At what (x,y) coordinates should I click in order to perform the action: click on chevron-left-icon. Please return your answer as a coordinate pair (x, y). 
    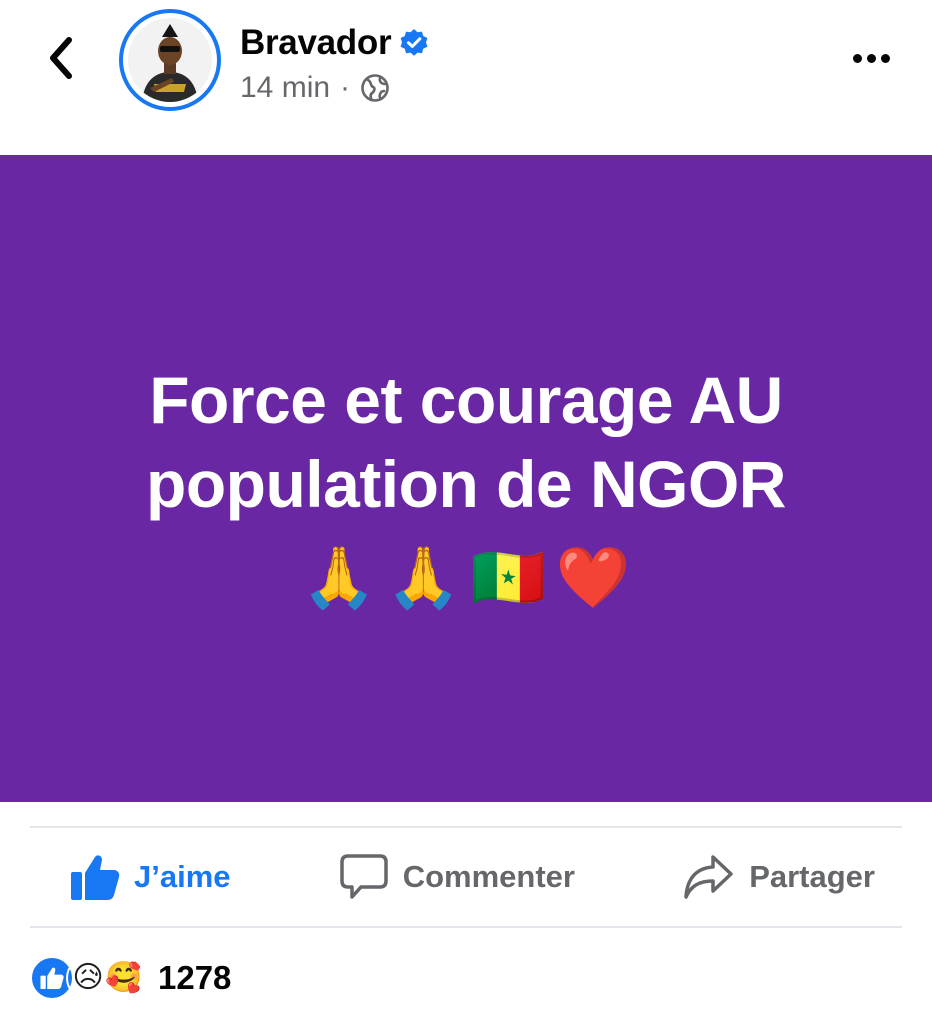
    Looking at the image, I should click on (61, 58).